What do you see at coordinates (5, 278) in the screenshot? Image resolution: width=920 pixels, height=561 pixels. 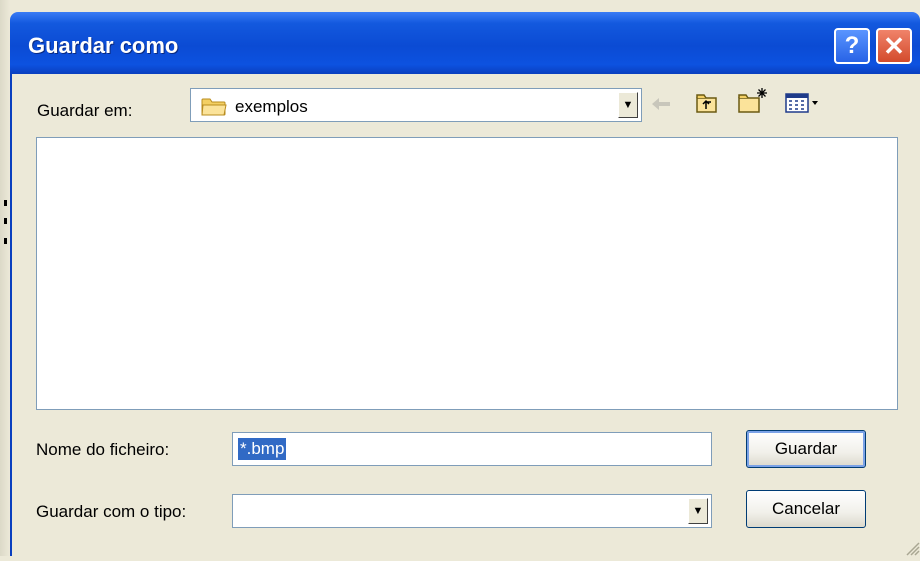 I see `background-window-edge` at bounding box center [5, 278].